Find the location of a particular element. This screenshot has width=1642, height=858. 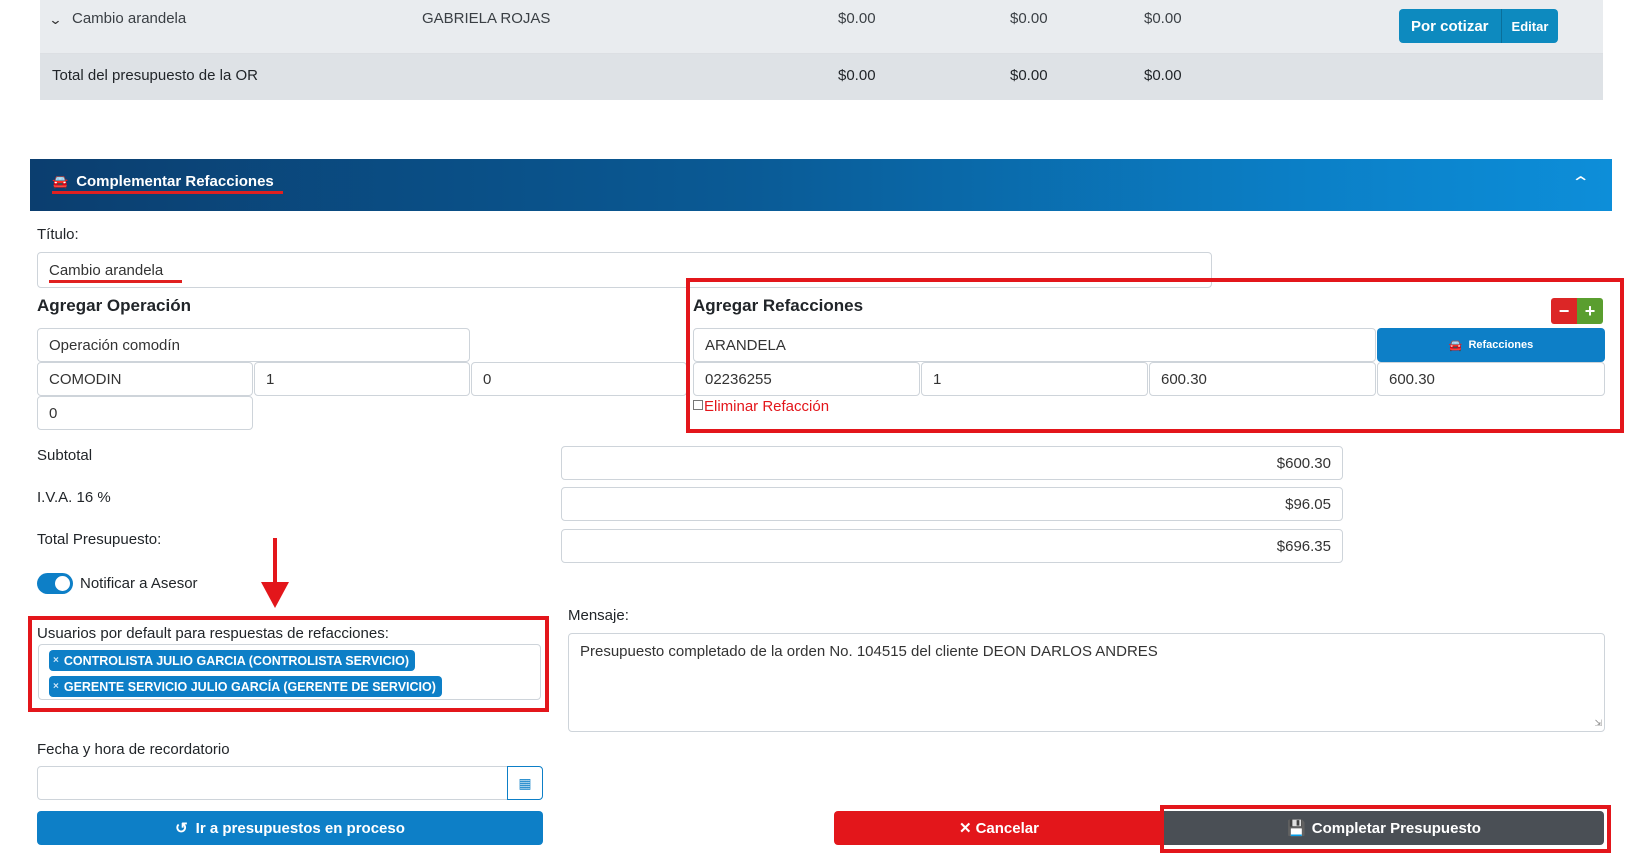

row-action-group: Por cotizar Editar is located at coordinates (1479, 26).